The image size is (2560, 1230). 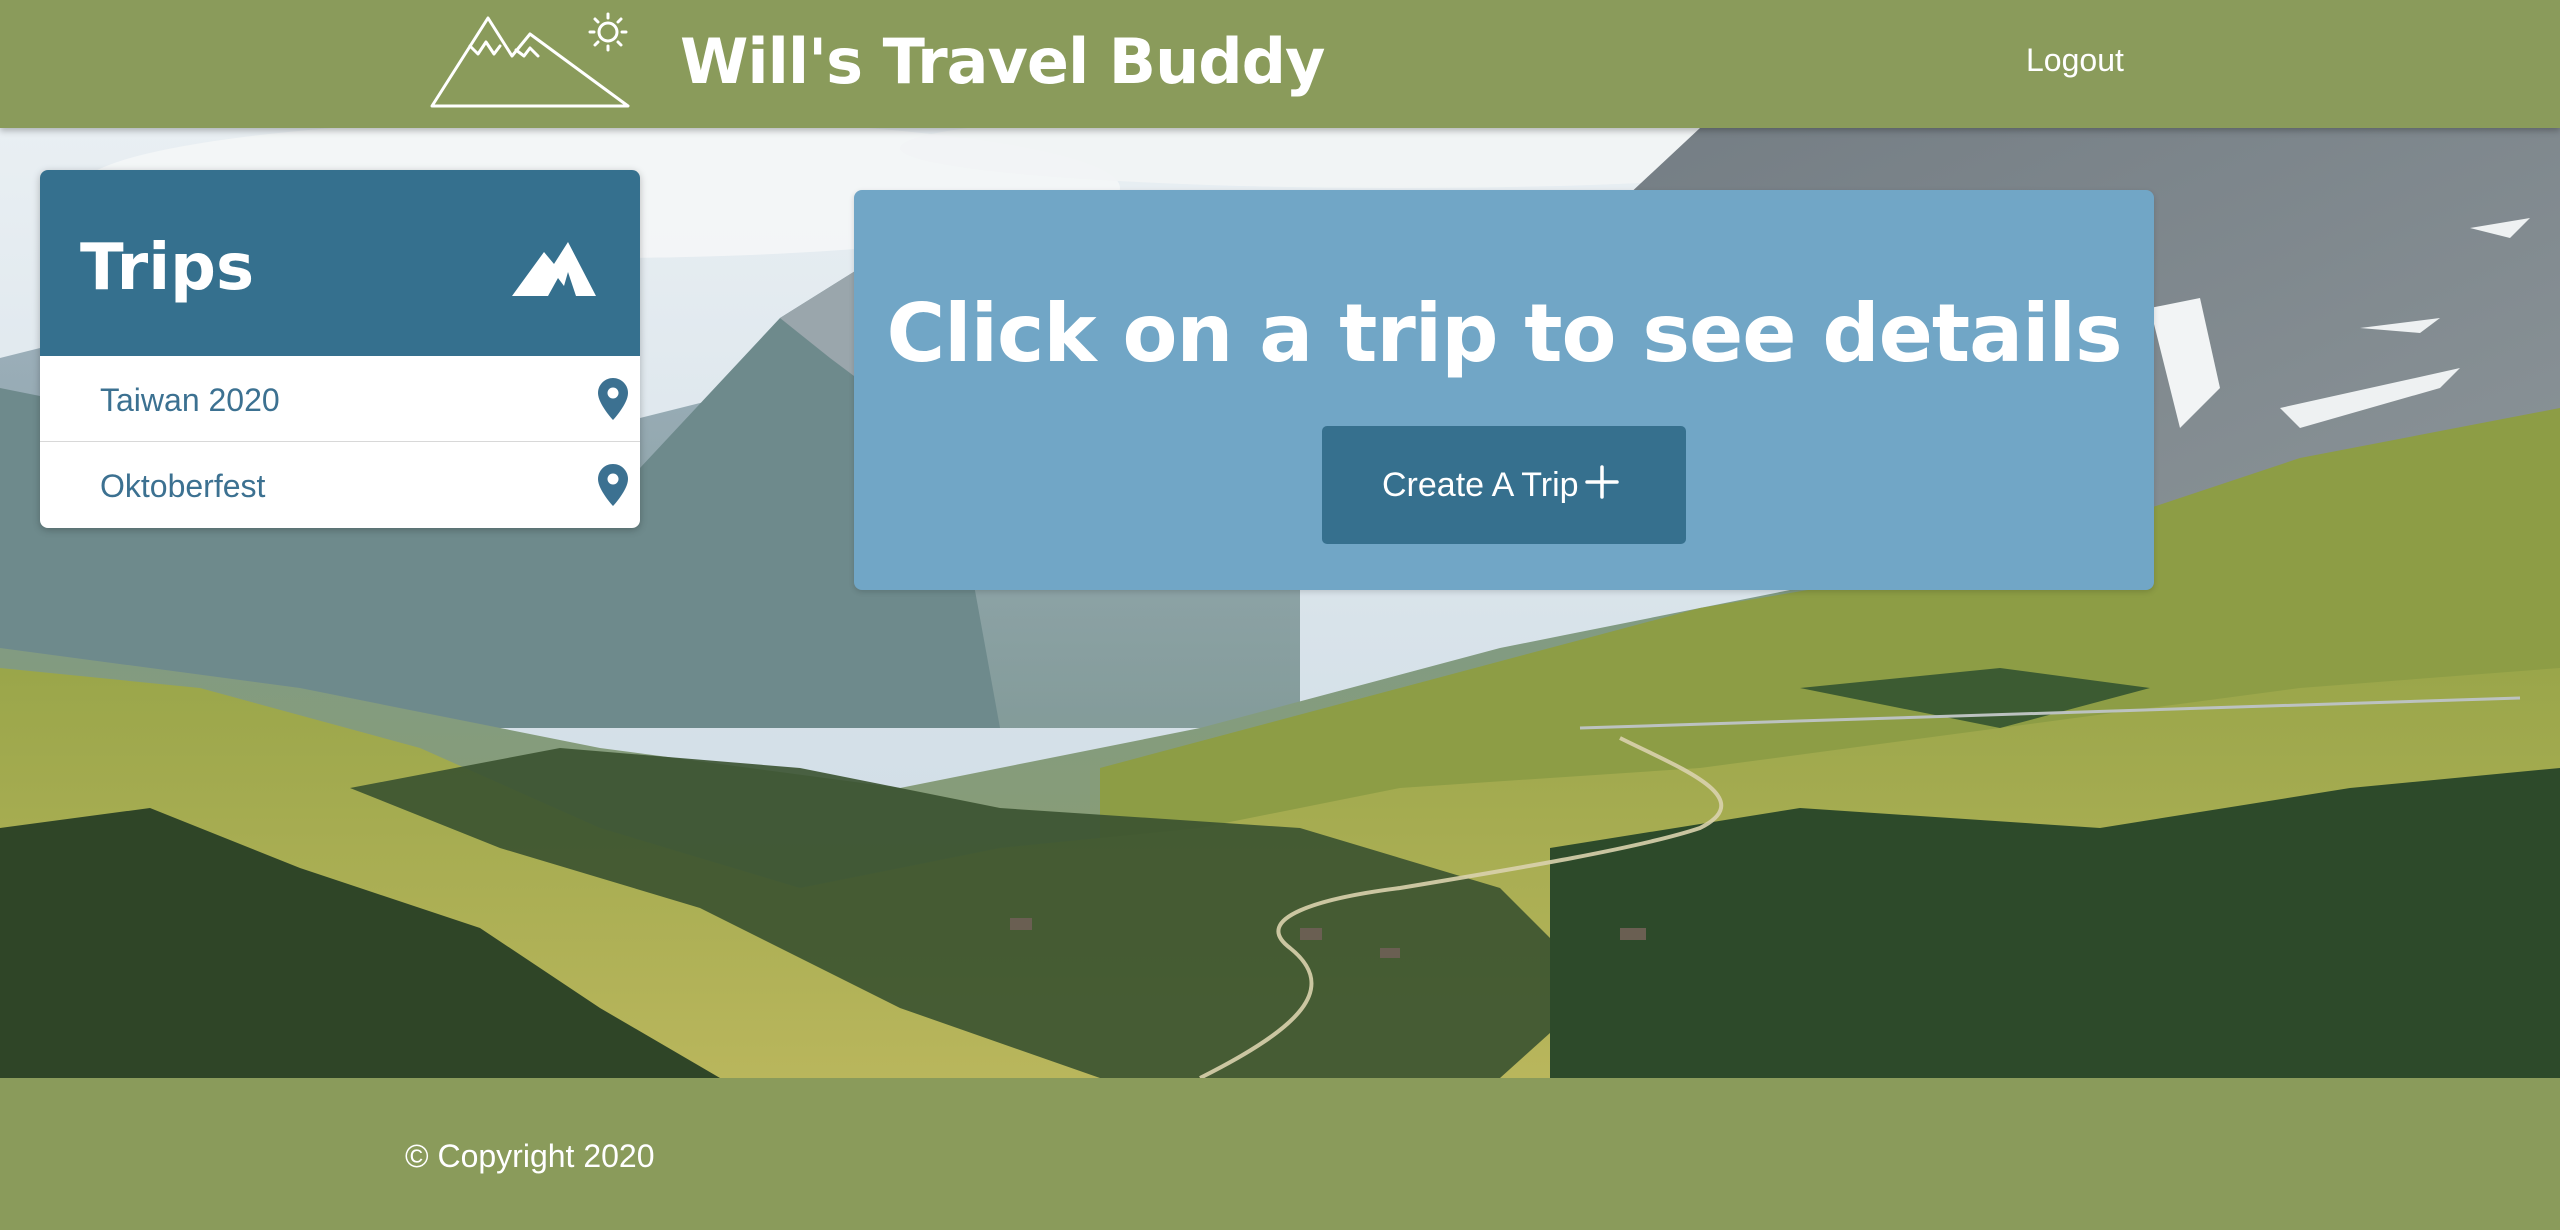 What do you see at coordinates (554, 269) in the screenshot?
I see `mountains-icon` at bounding box center [554, 269].